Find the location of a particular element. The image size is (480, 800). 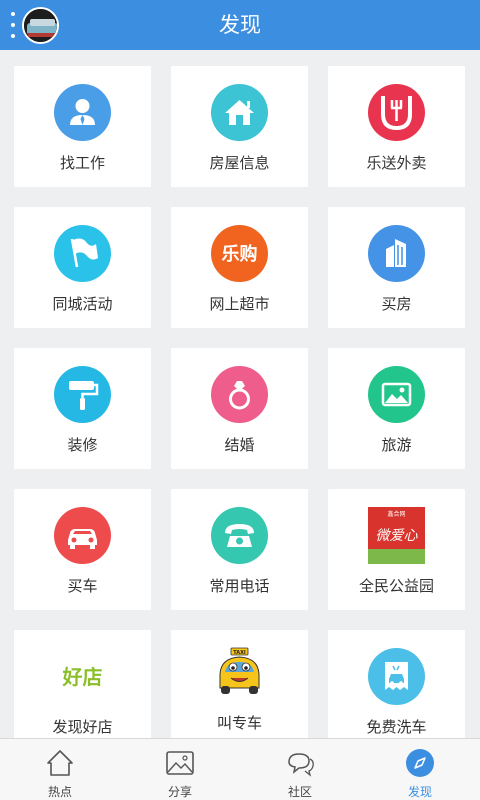

tile-label: 叫专车 is located at coordinates (239, 723).